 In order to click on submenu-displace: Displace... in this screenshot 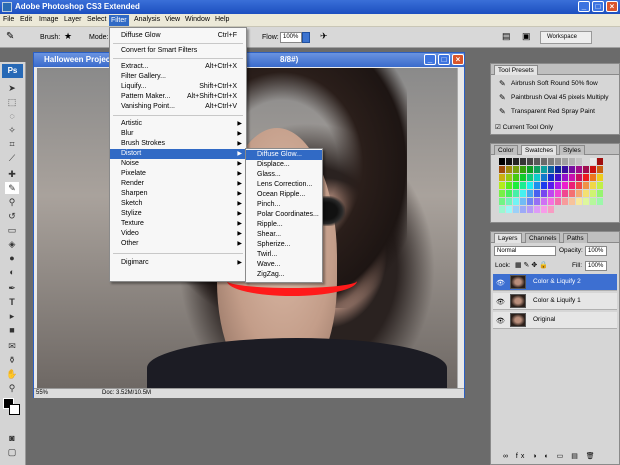, I will do `click(284, 165)`.